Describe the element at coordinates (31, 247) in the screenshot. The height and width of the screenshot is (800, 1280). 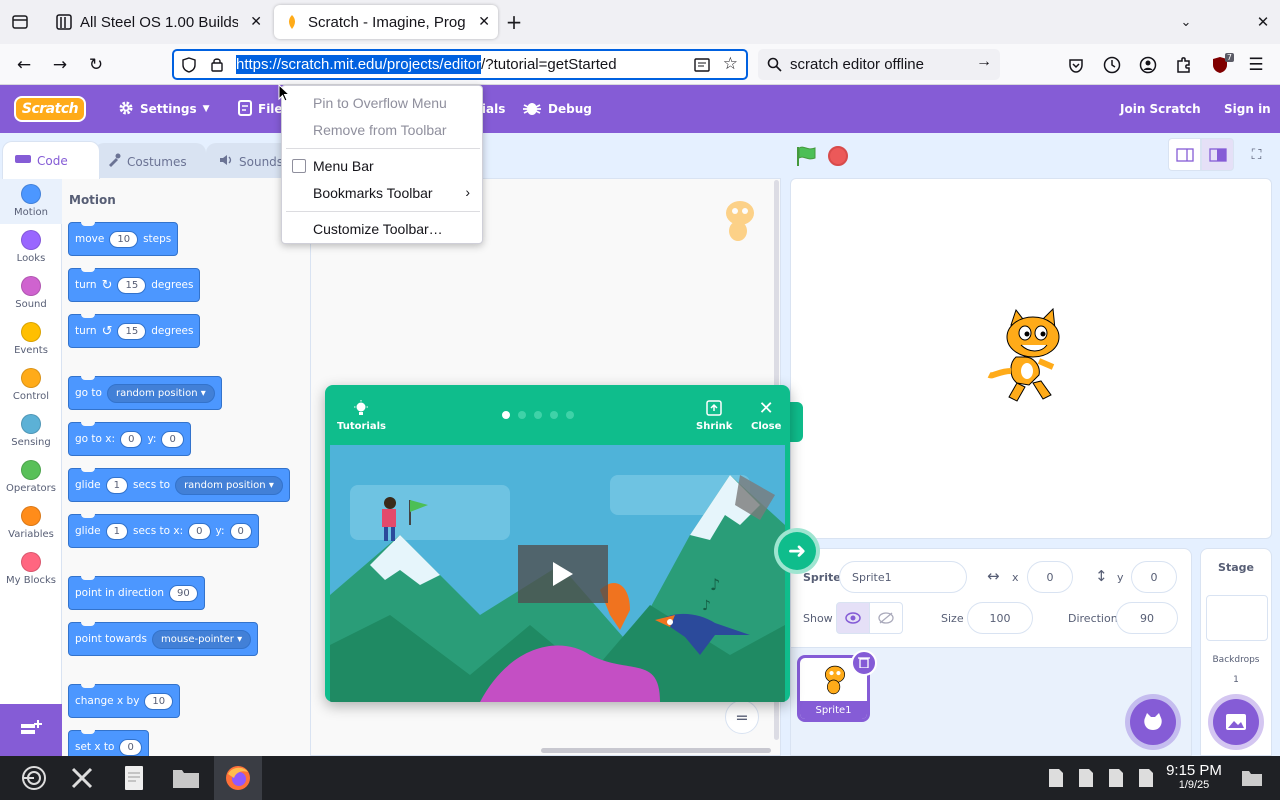
I see `category-looks: Looks` at that location.